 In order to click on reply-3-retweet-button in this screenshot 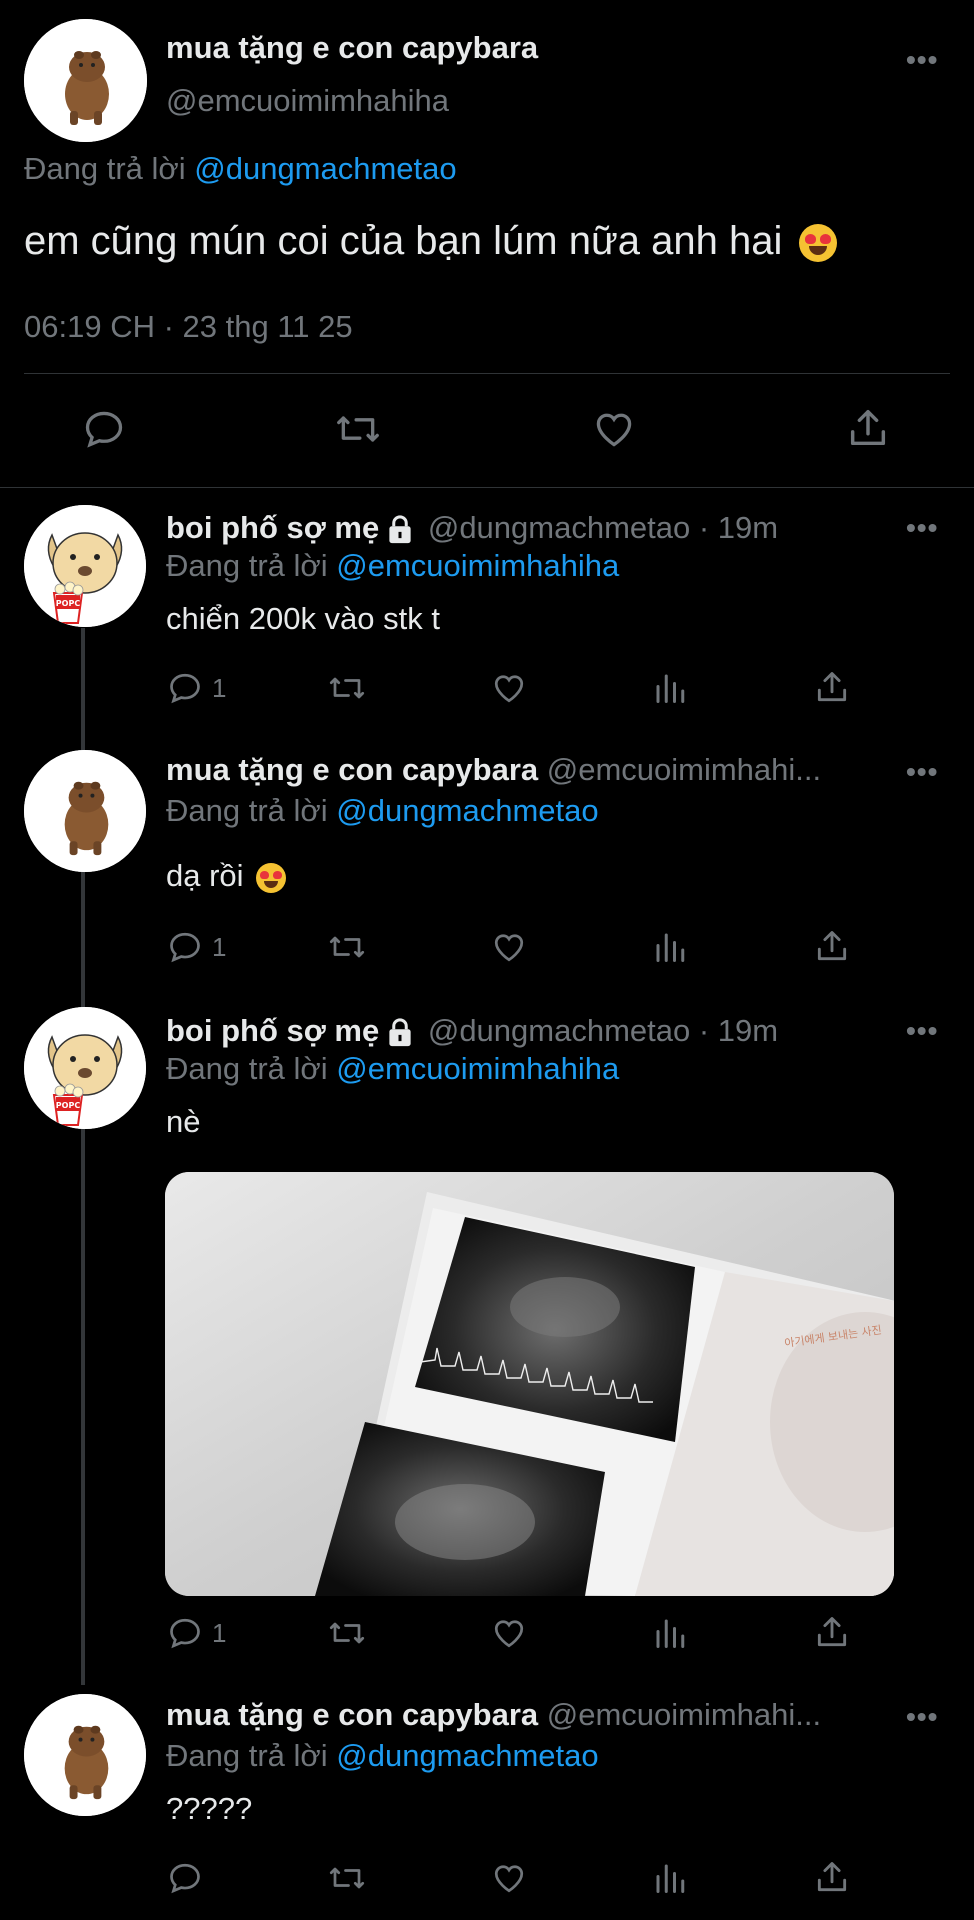, I will do `click(347, 1633)`.